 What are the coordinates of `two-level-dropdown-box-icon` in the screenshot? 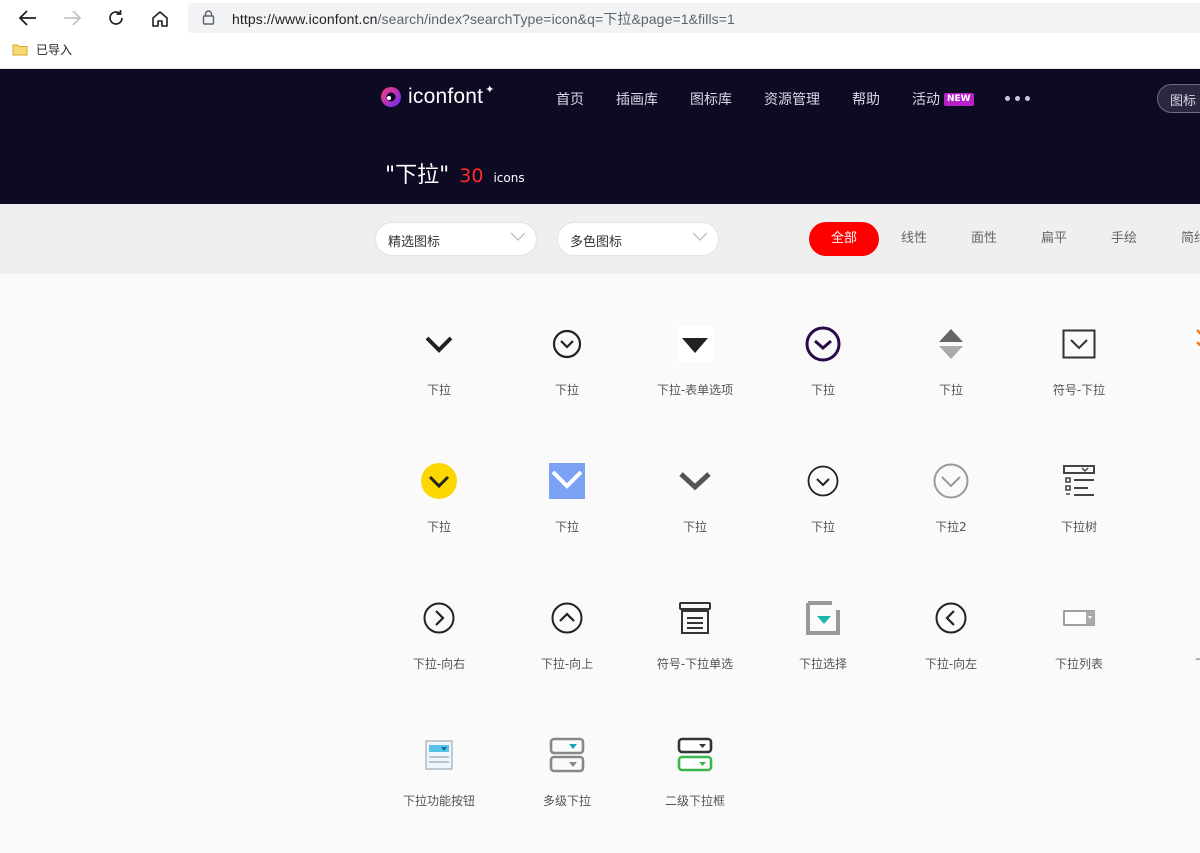 It's located at (695, 755).